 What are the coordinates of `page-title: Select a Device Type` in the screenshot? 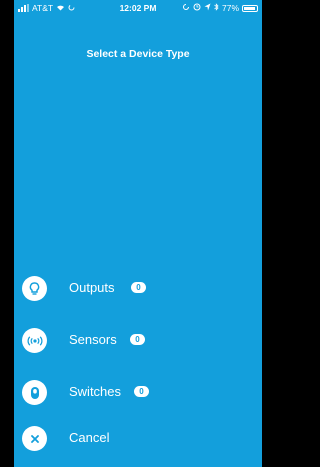 It's located at (138, 54).